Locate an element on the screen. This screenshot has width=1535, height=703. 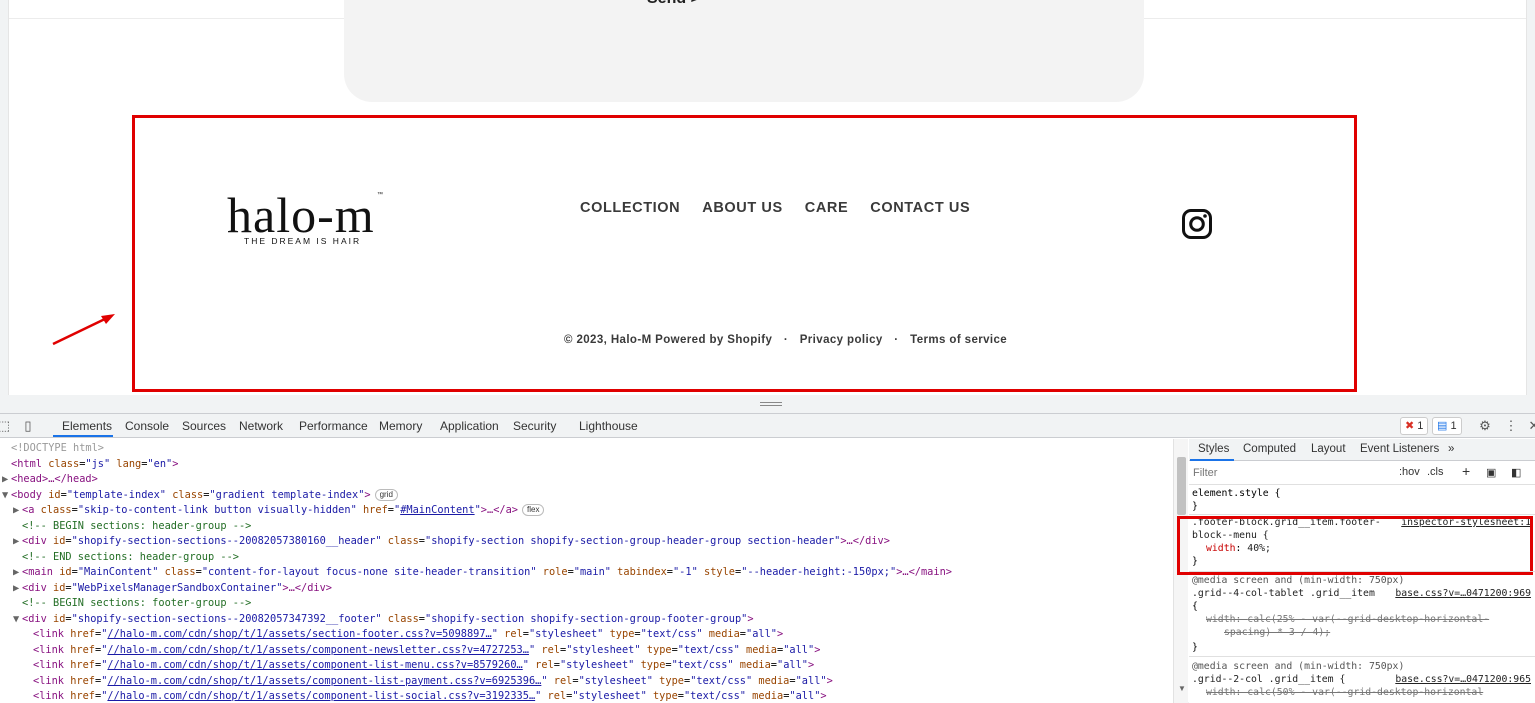
footer-link-contact-us: CONTACT US is located at coordinates (920, 208).